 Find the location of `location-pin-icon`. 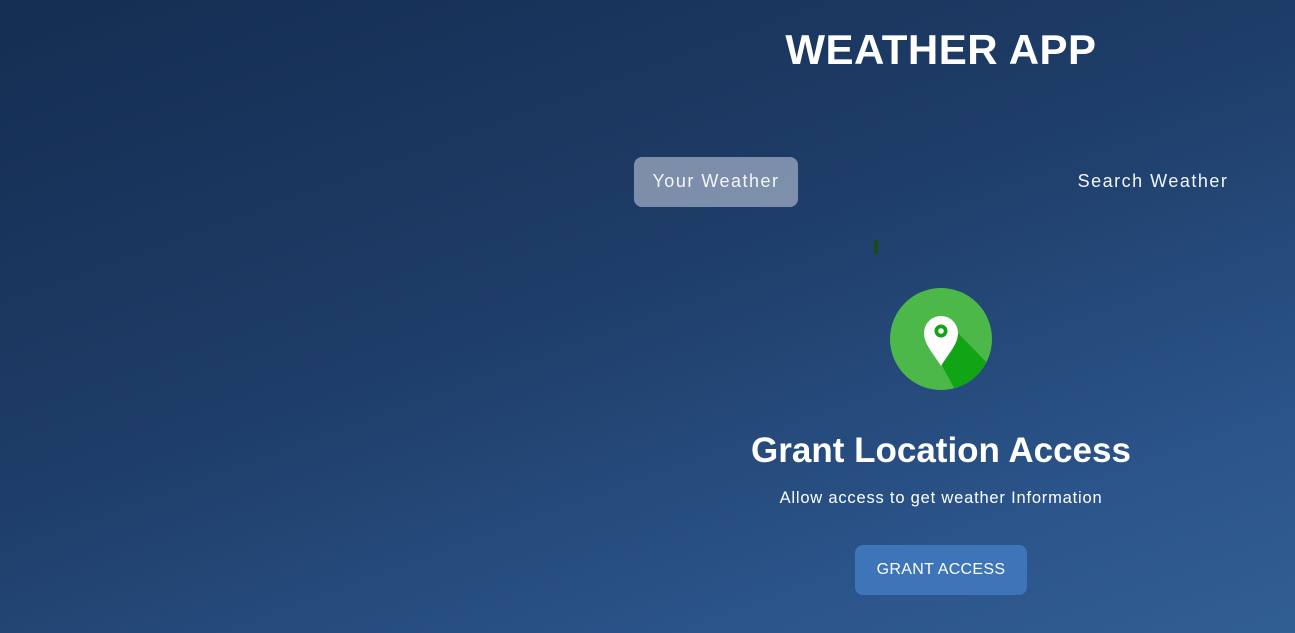

location-pin-icon is located at coordinates (941, 339).